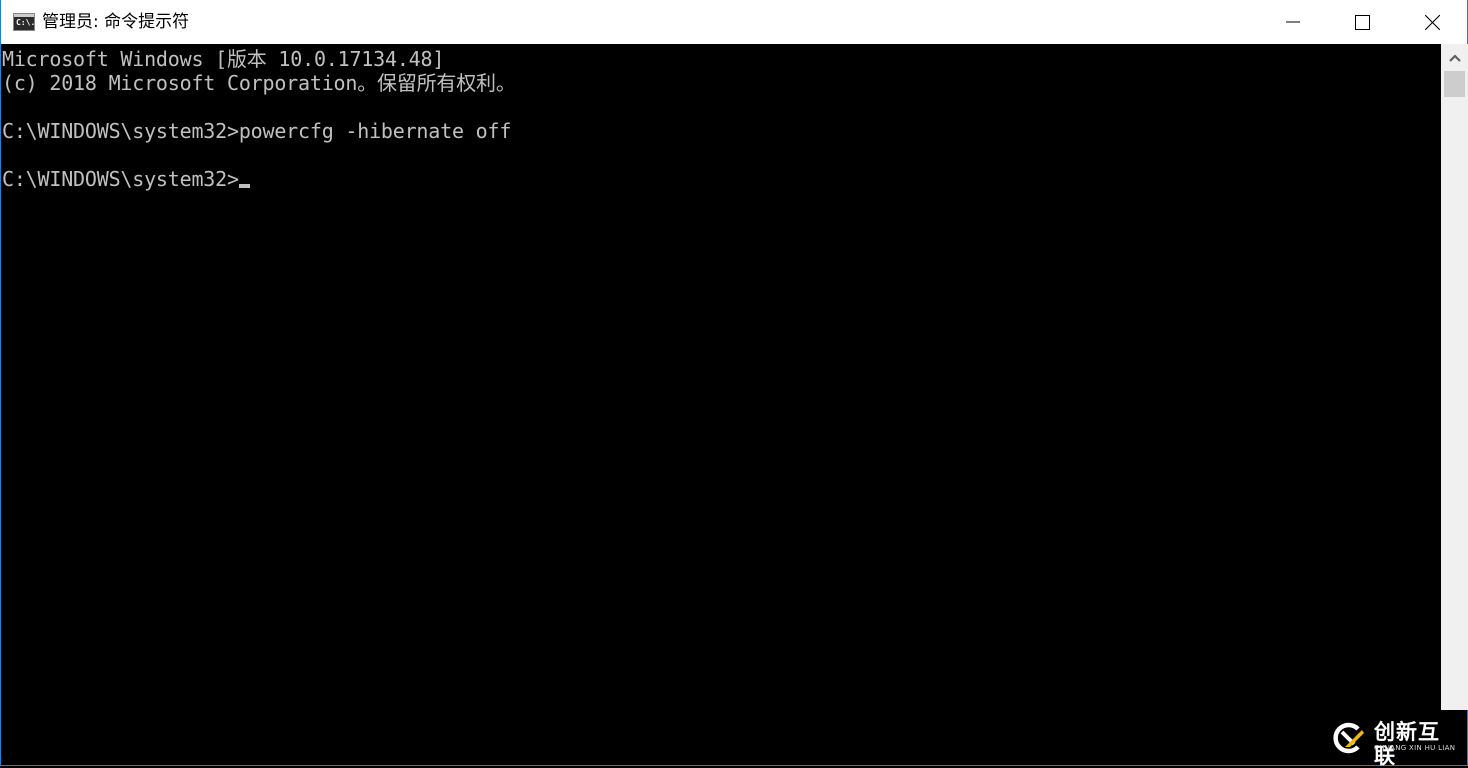  I want to click on chevron-up-icon, so click(1454, 57).